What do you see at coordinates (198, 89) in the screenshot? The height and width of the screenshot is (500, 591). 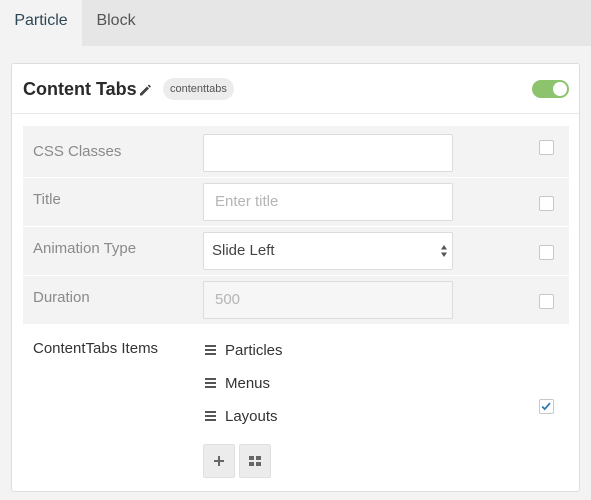 I see `particle-type-badge: contenttabs` at bounding box center [198, 89].